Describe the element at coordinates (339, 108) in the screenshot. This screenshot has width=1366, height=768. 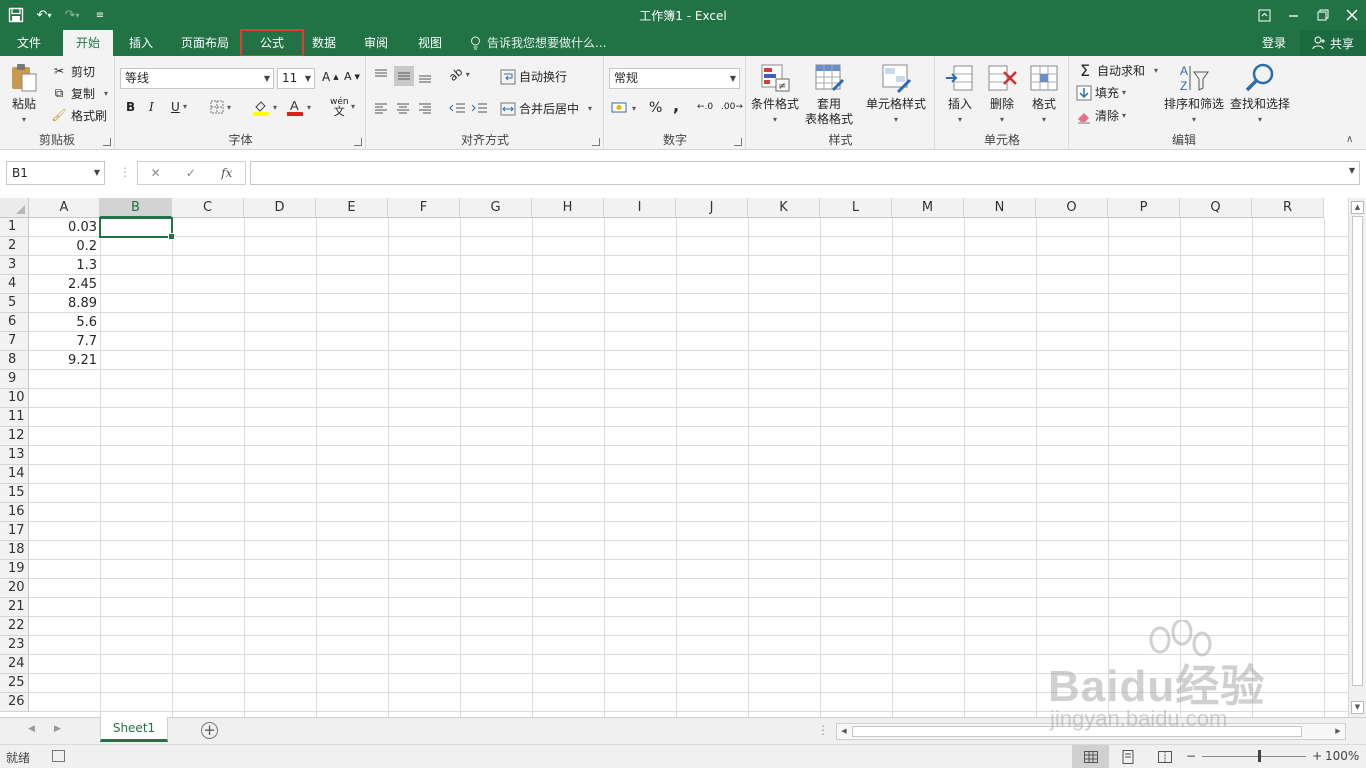
I see `phonetic-icon: wén 文` at that location.